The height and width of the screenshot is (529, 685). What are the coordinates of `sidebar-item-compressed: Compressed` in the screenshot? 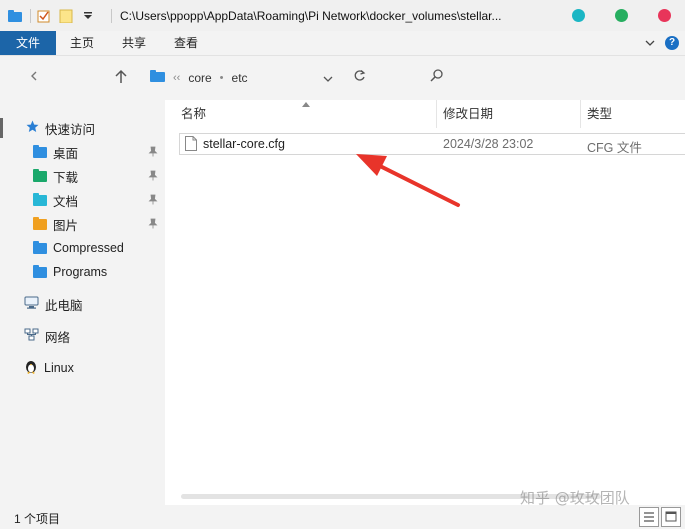 It's located at (81, 248).